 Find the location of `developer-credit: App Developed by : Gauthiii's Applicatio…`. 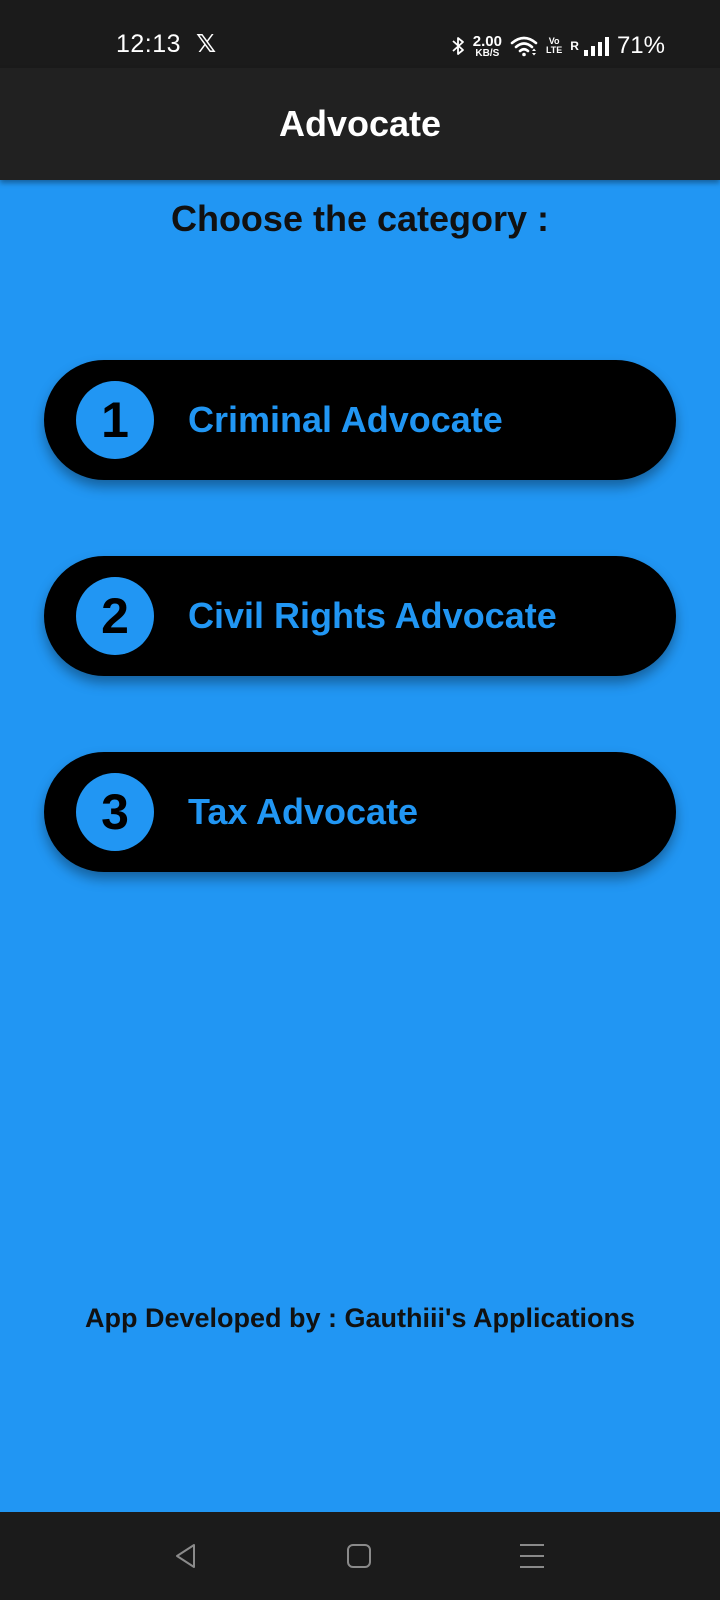

developer-credit: App Developed by : Gauthiii's Applicatio… is located at coordinates (360, 1318).